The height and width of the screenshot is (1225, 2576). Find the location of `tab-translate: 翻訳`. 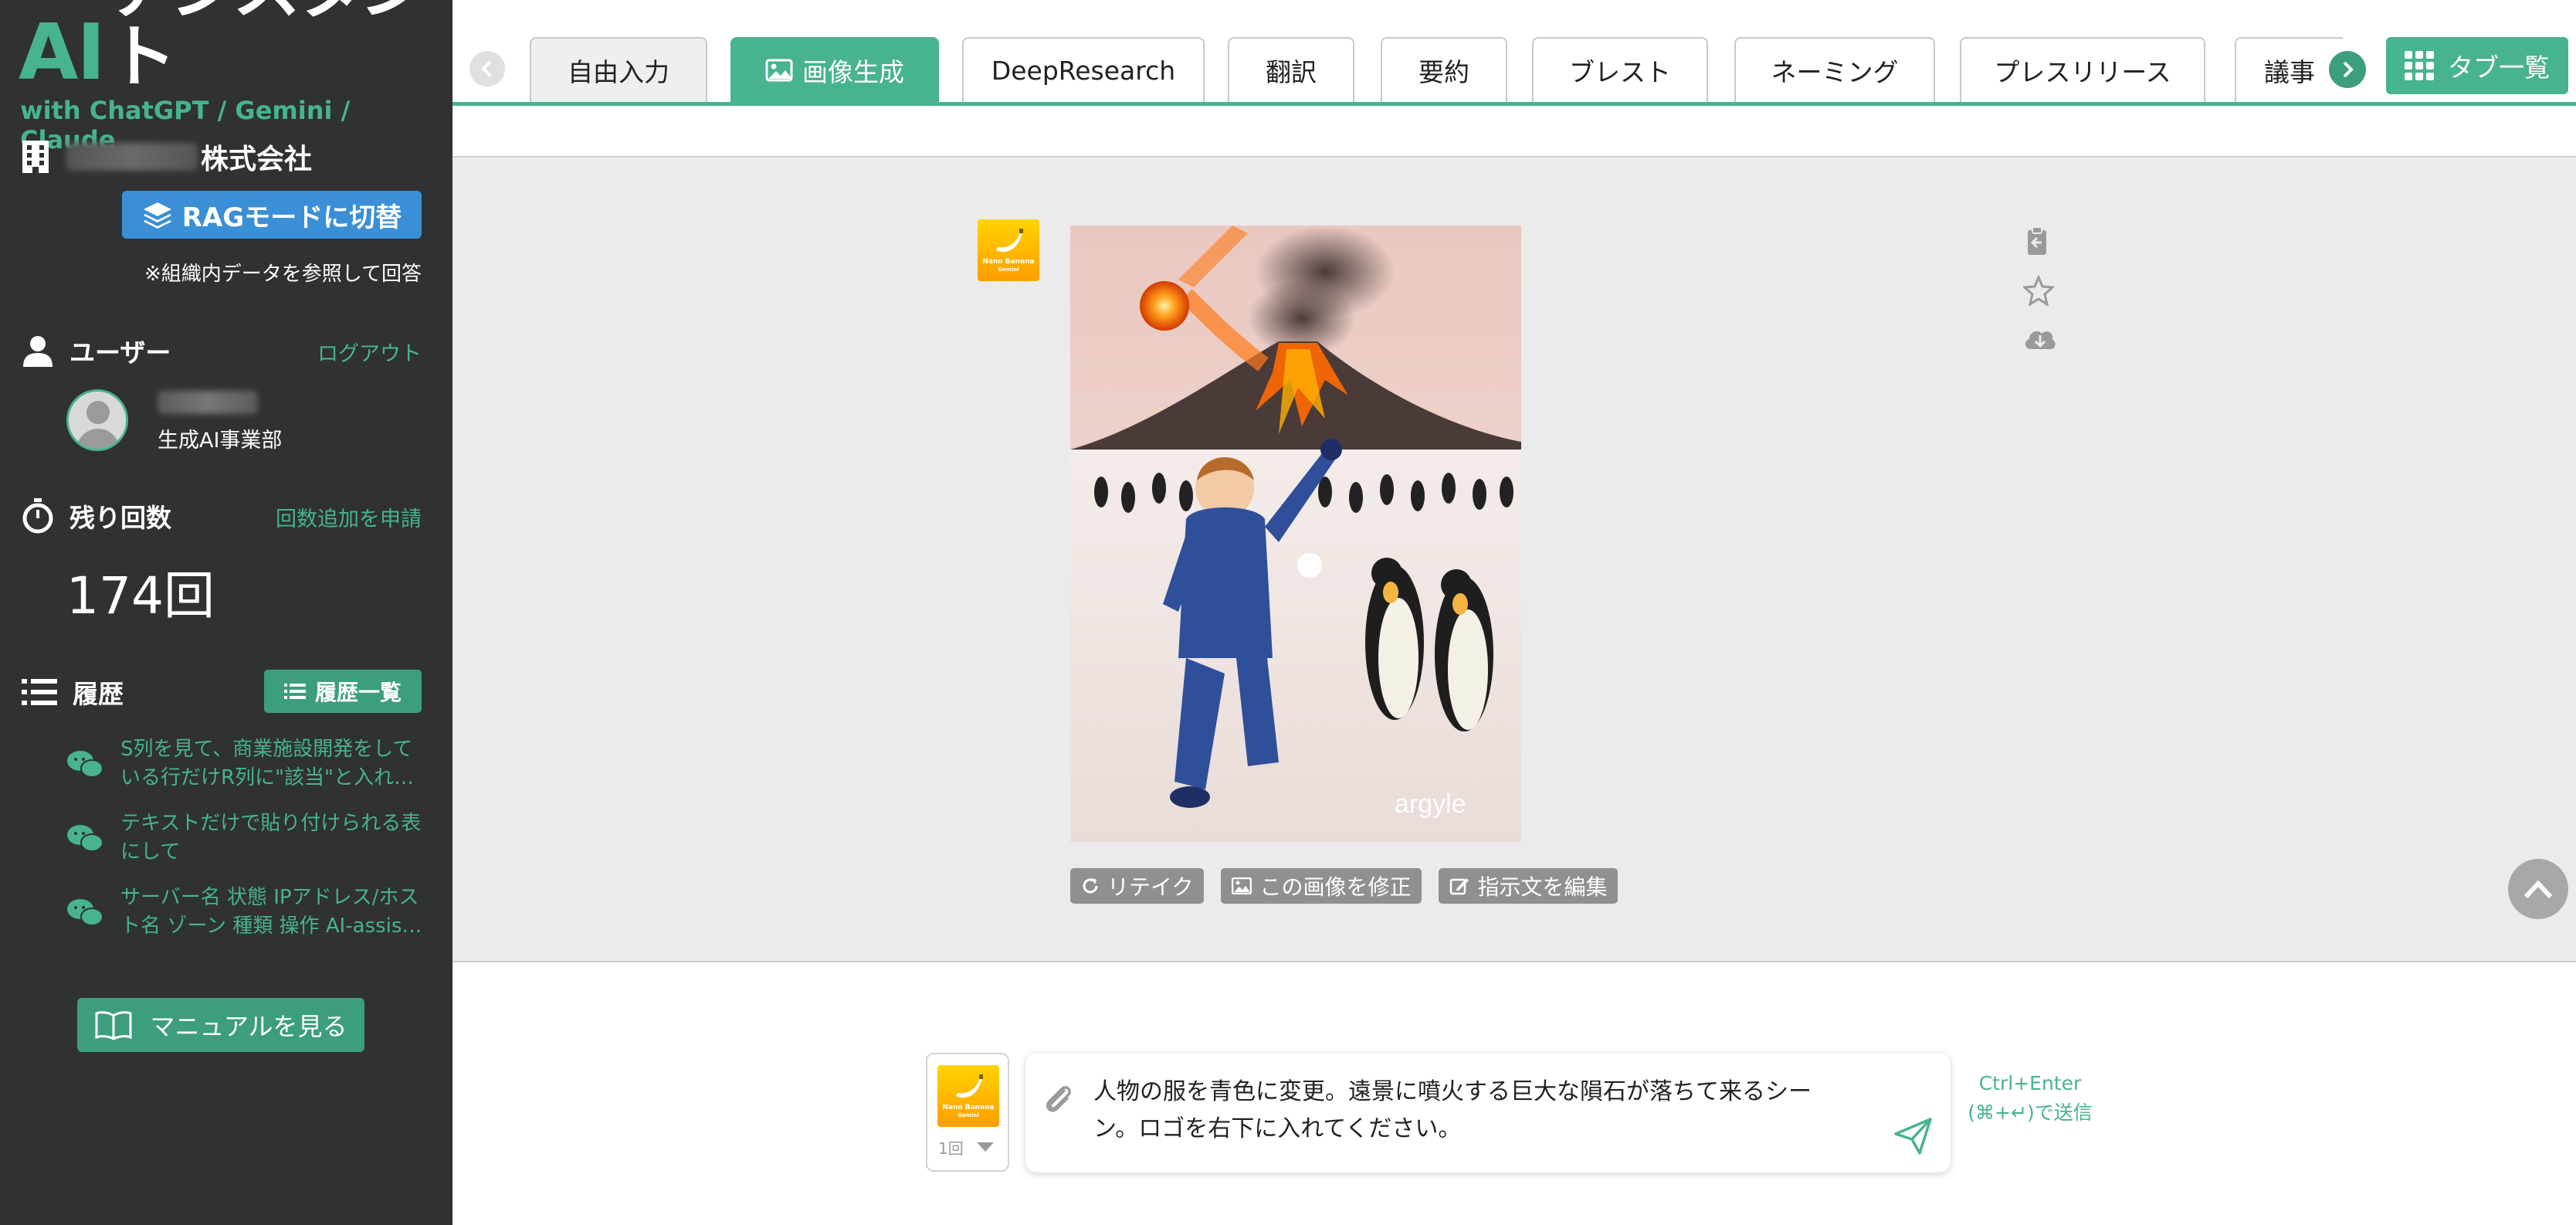

tab-translate: 翻訳 is located at coordinates (1291, 69).